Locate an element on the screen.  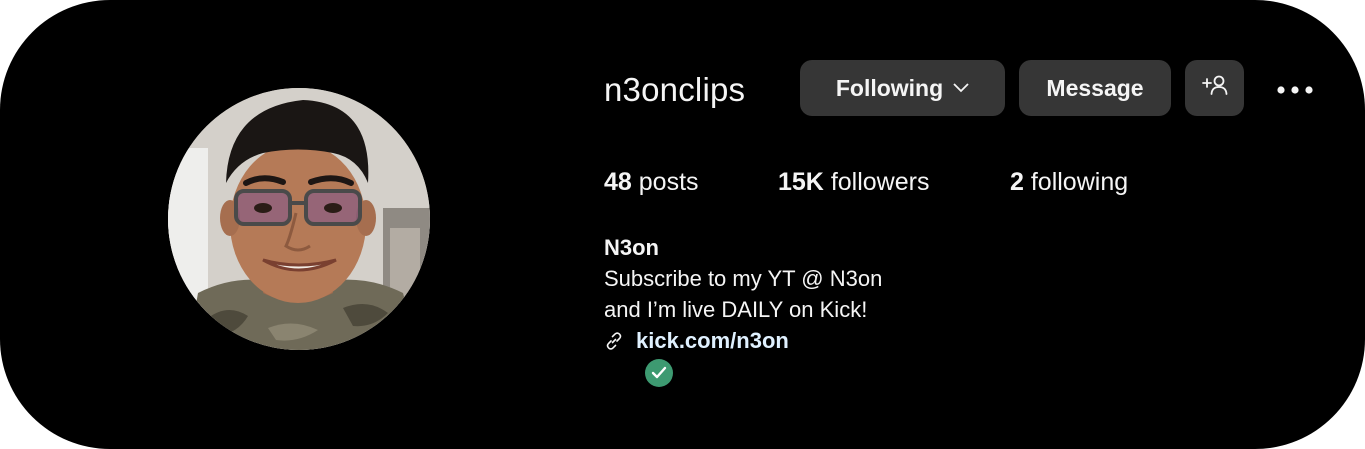
profile-avatar is located at coordinates (299, 219).